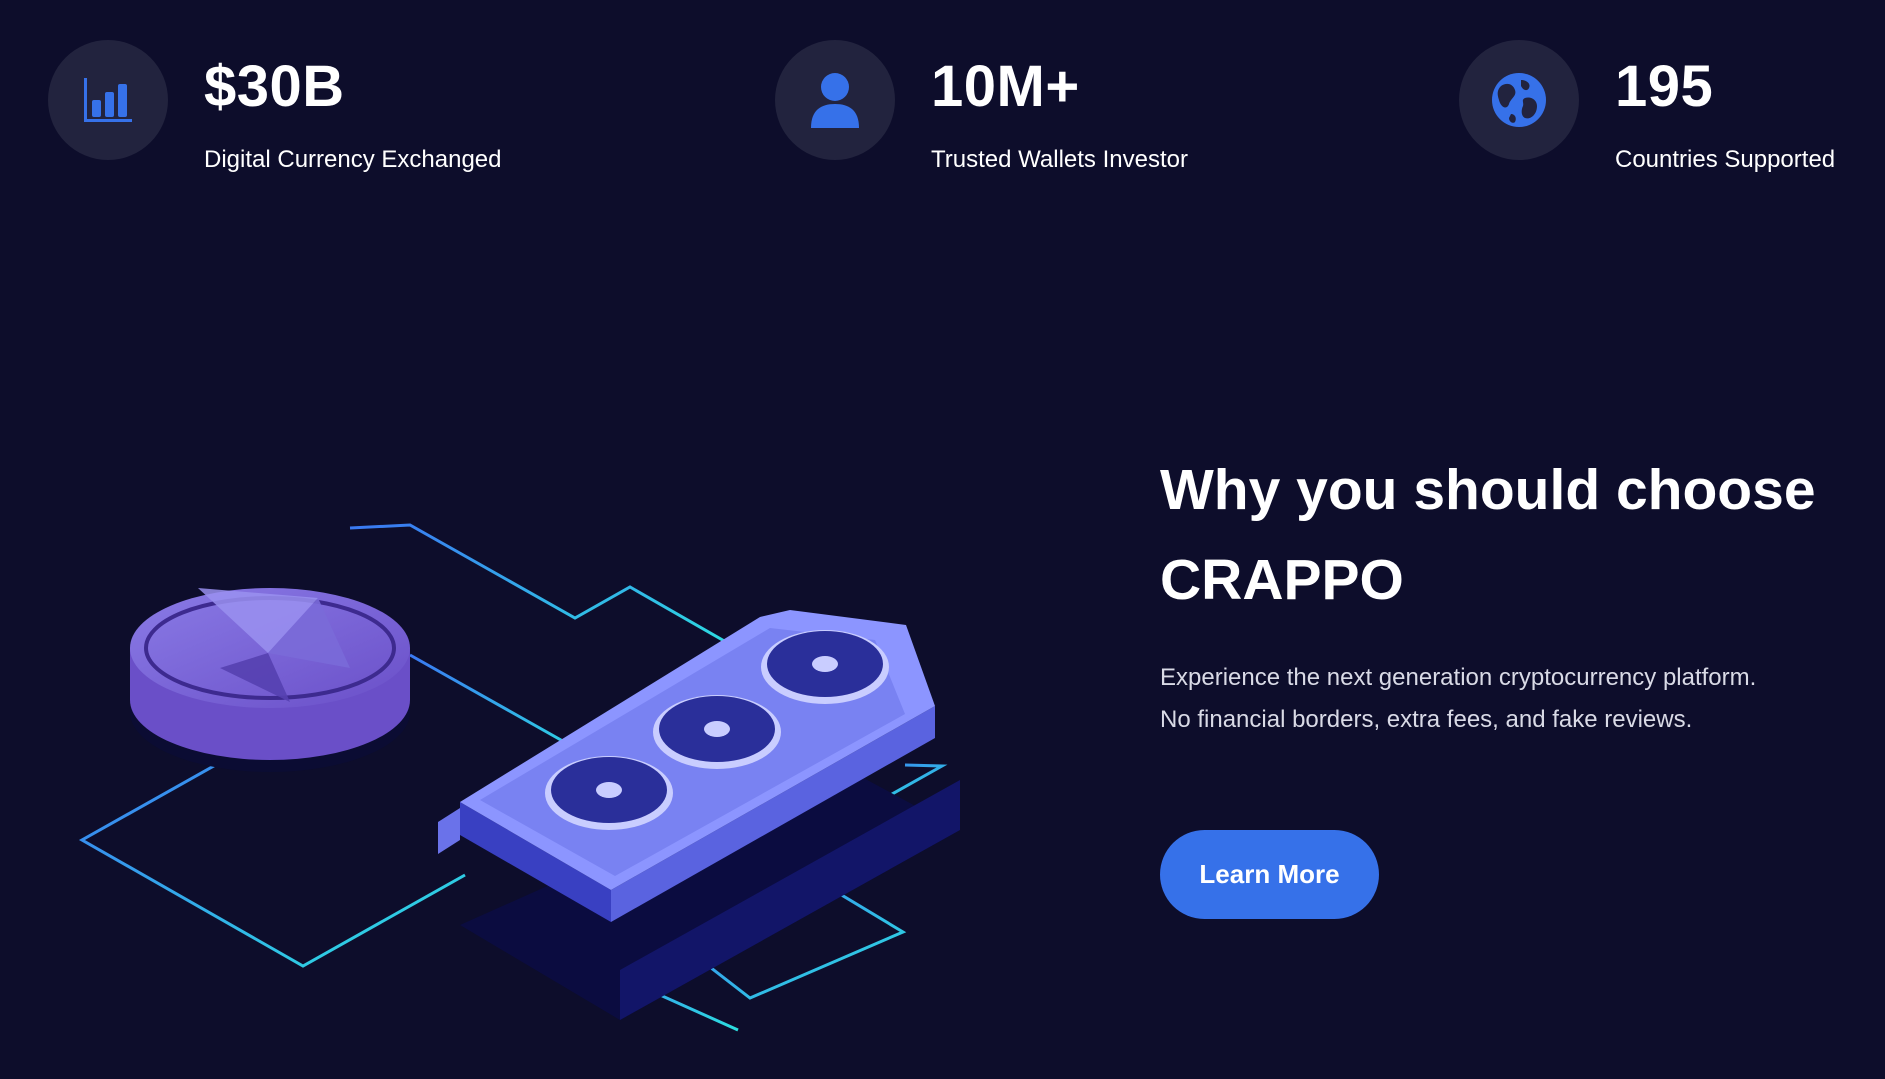 This screenshot has width=1885, height=1079. I want to click on stat-trusted-wallets: 10M+ Trusted Wallets Investor, so click(981, 107).